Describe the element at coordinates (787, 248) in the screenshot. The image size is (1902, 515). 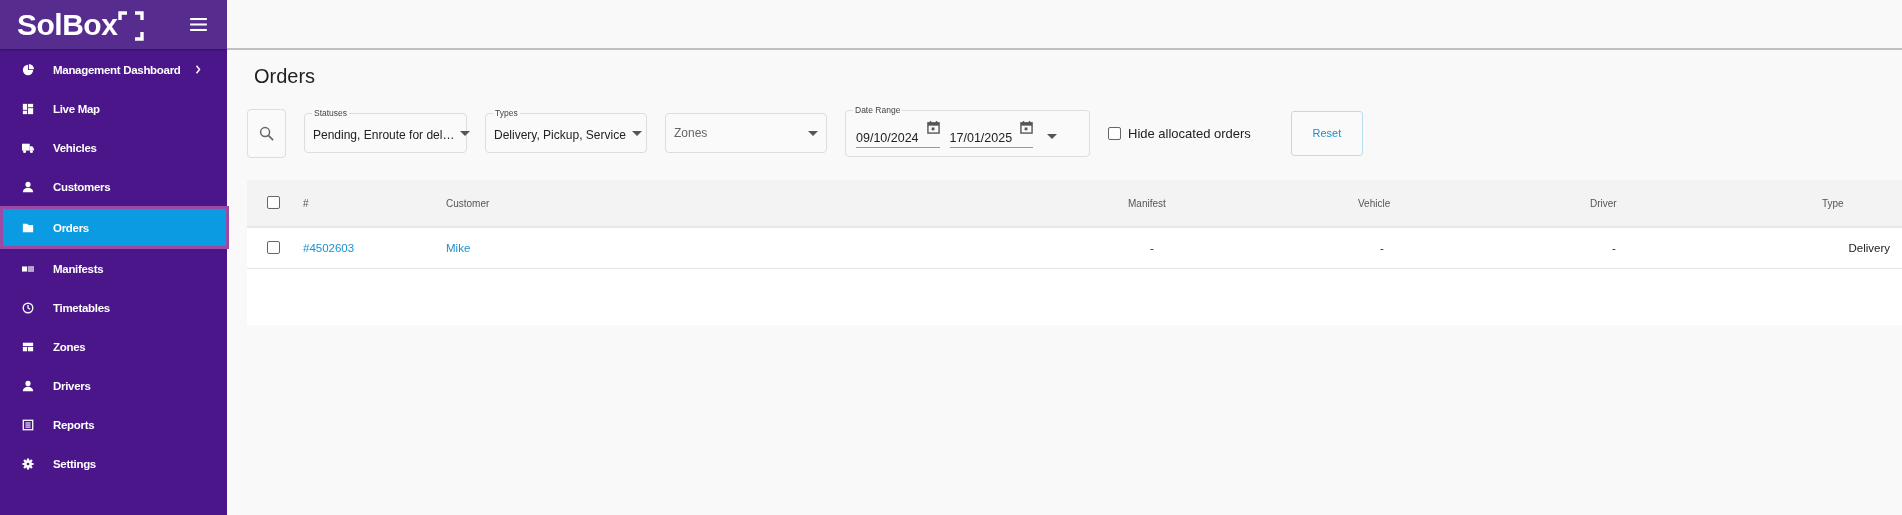
I see `table-link: Mike` at that location.